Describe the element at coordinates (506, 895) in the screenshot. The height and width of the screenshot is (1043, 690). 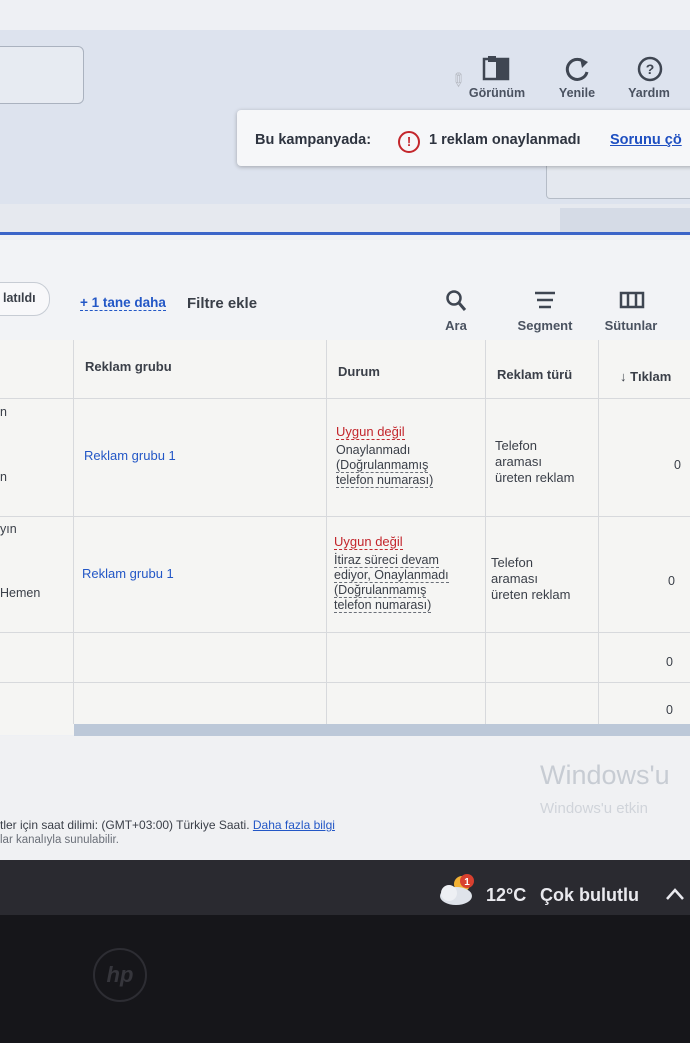
I see `temperature: 12°C` at that location.